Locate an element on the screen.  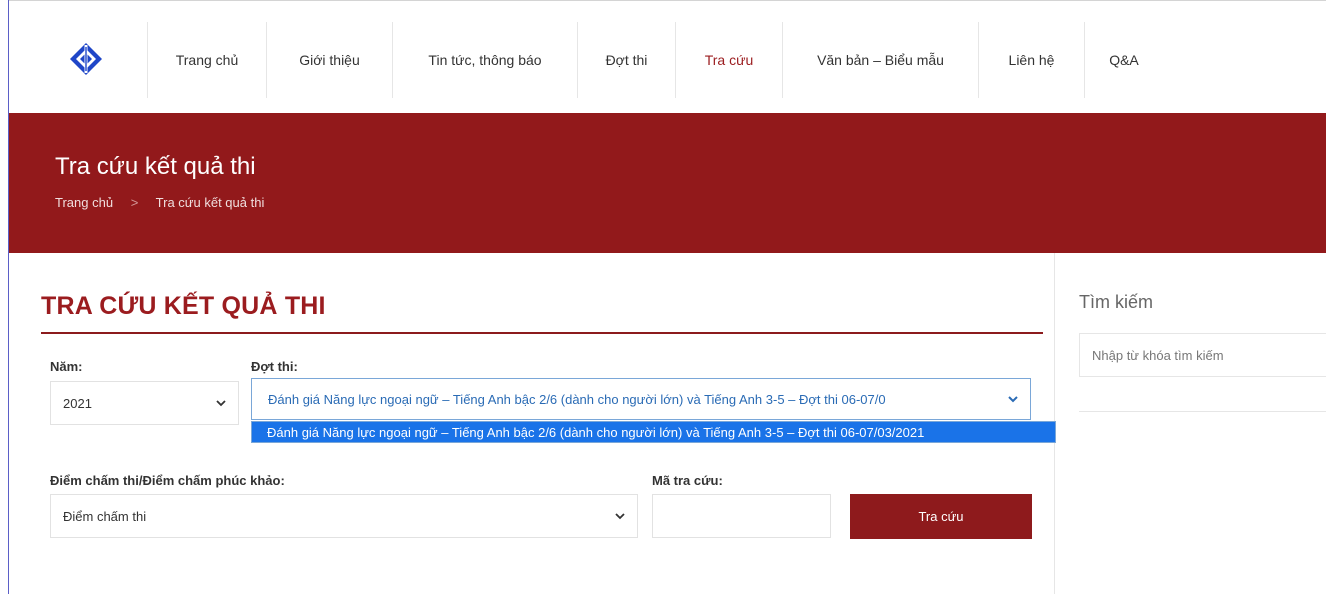
lookup-code-input is located at coordinates (741, 516).